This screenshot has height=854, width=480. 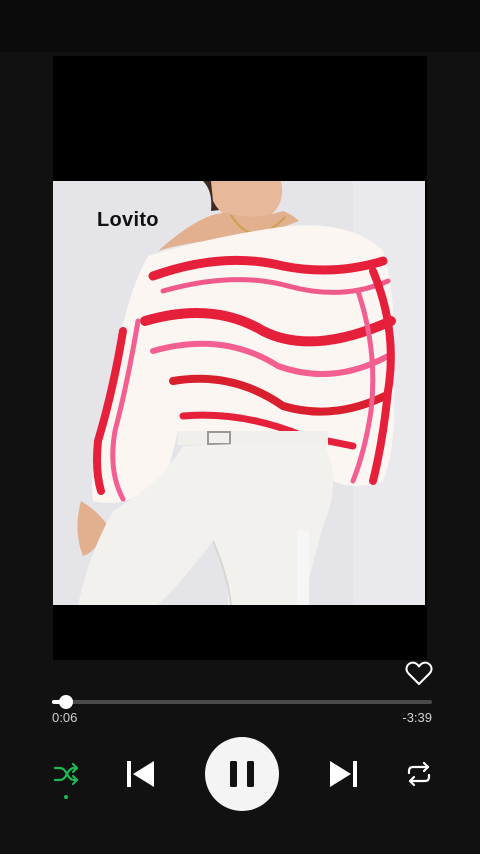 What do you see at coordinates (66, 797) in the screenshot?
I see `shuffle-active-indicator` at bounding box center [66, 797].